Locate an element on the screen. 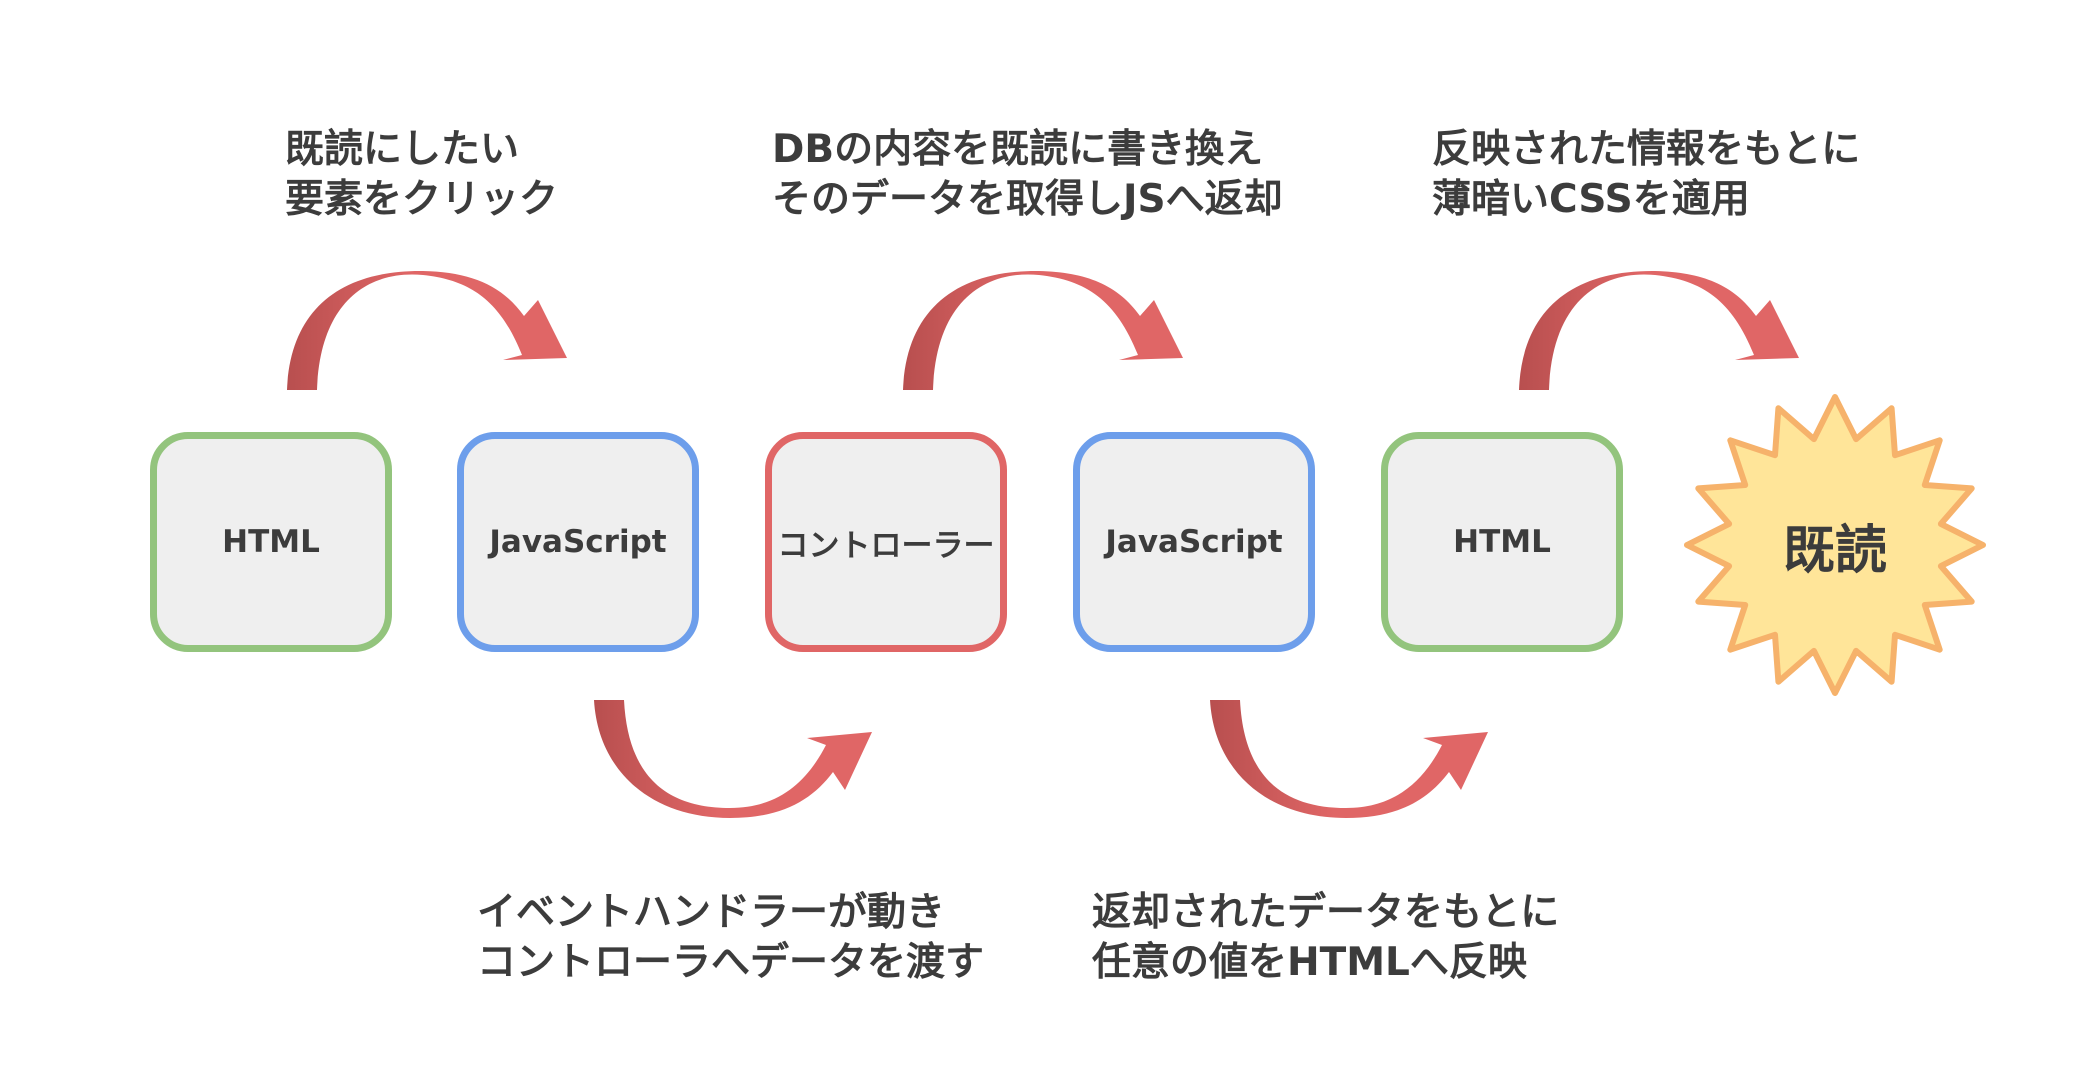  node-javascript-2-label: JavaScript is located at coordinates (1194, 542).